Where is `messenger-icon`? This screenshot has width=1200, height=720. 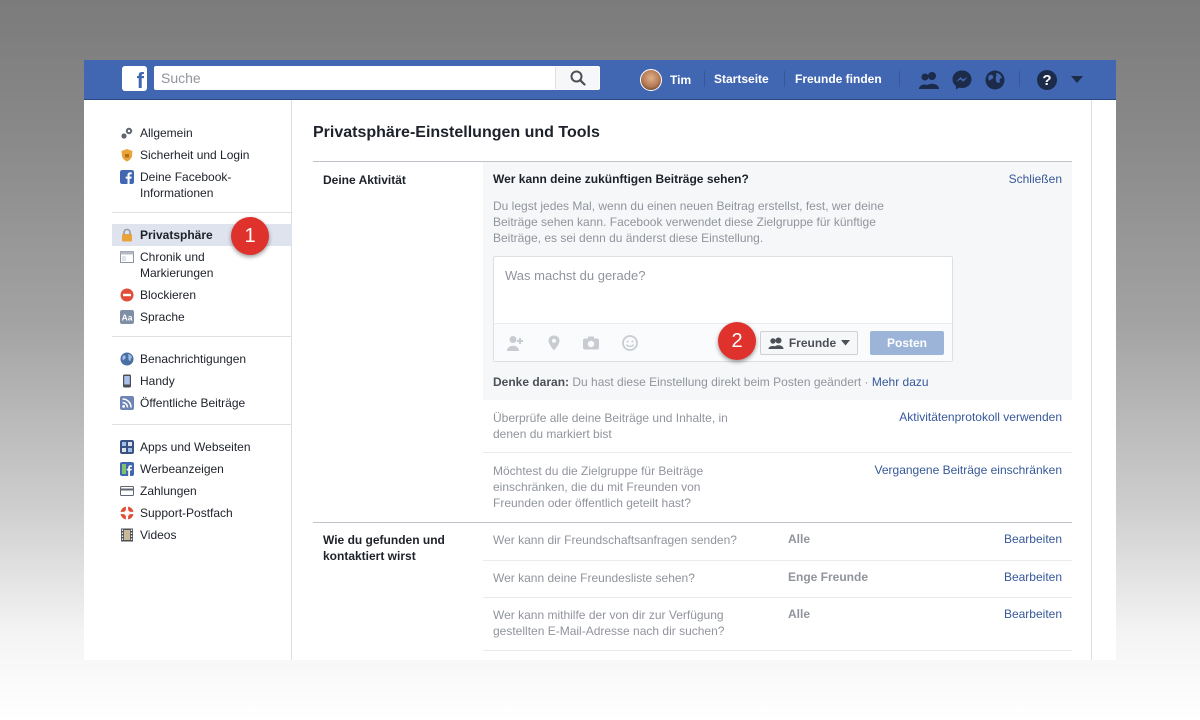 messenger-icon is located at coordinates (962, 80).